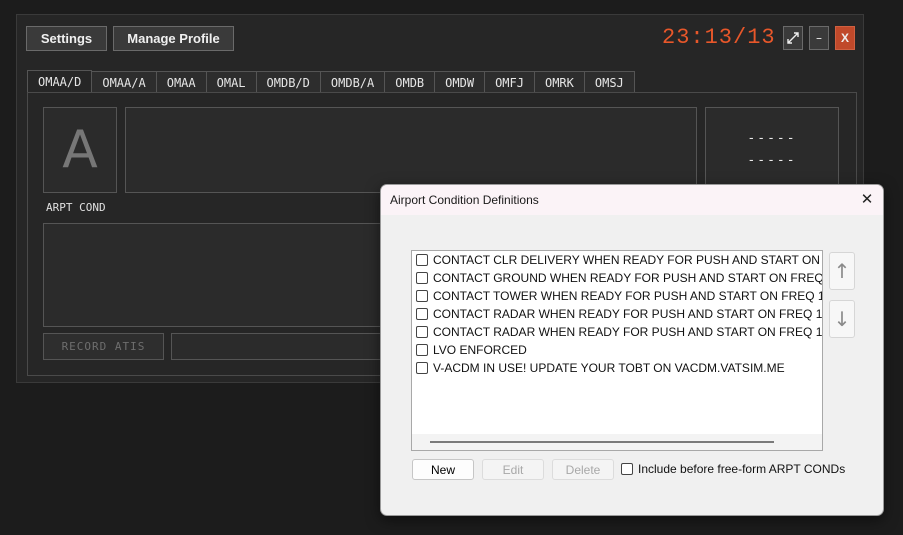 Image resolution: width=903 pixels, height=535 pixels. Describe the element at coordinates (509, 82) in the screenshot. I see `tab-omfj: OMFJ` at that location.